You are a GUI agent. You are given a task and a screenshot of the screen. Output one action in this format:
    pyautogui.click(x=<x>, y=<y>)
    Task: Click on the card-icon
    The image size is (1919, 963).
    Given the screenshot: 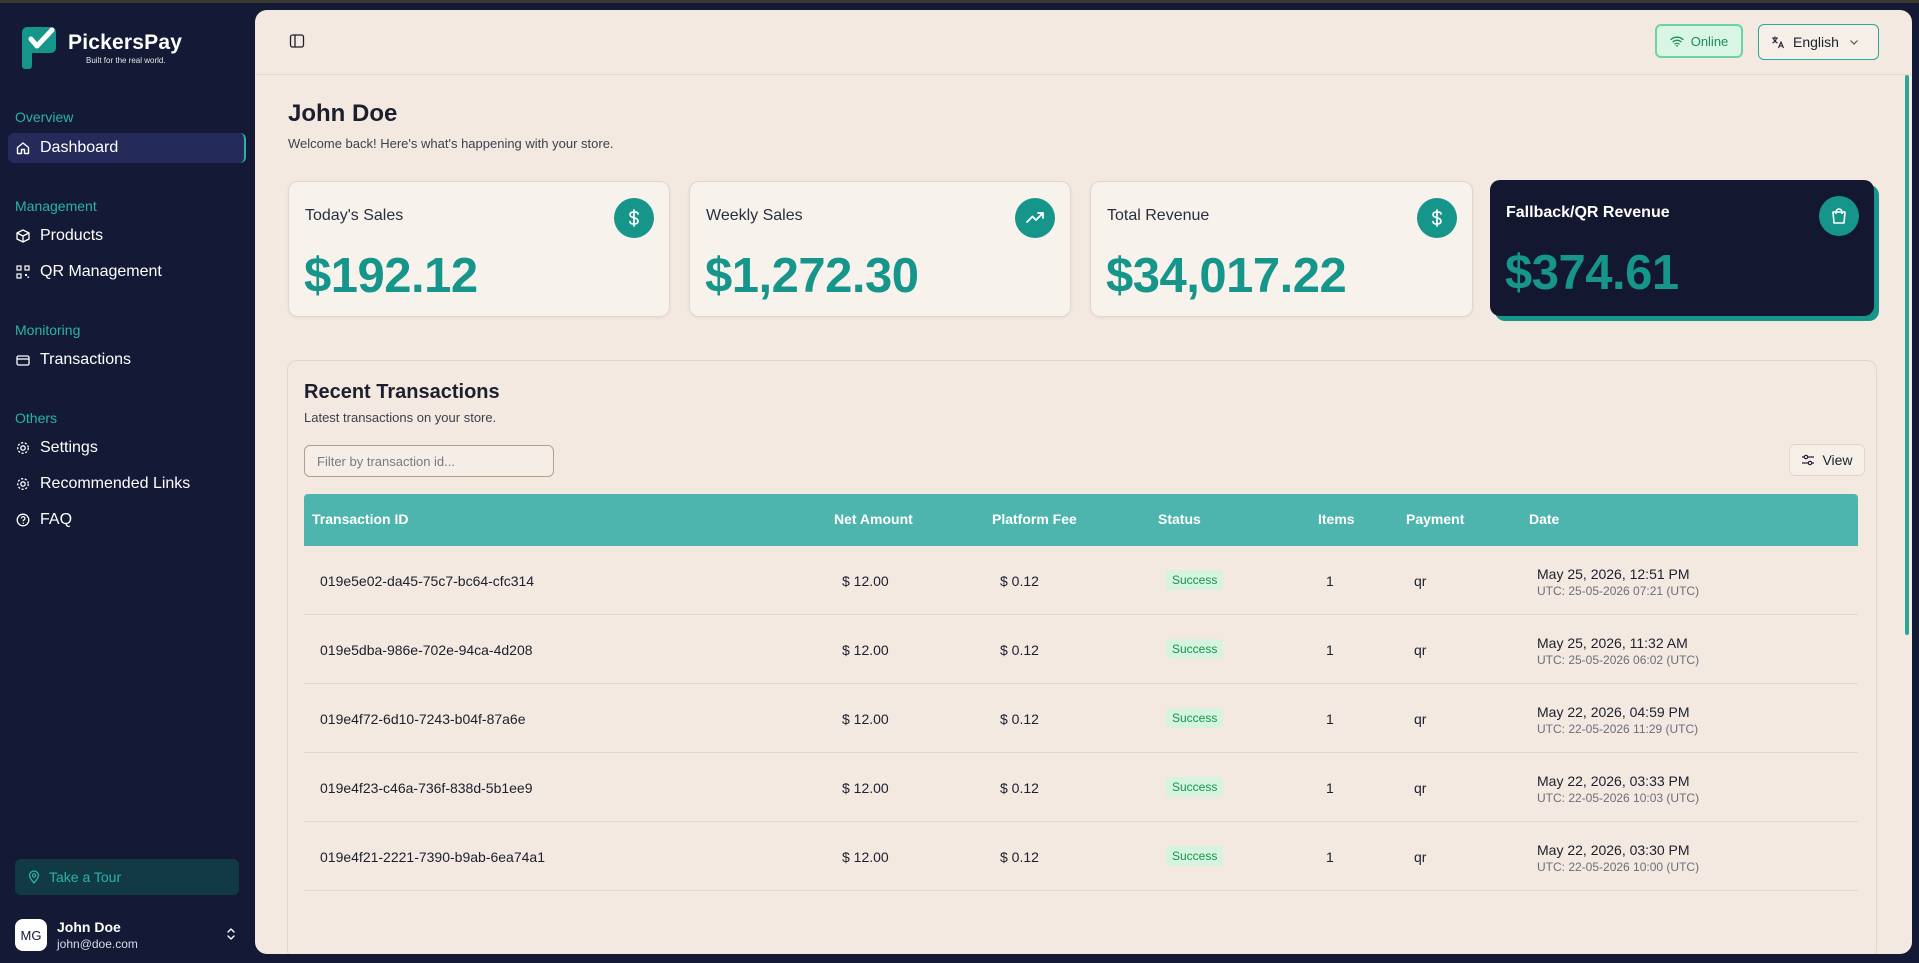 What is the action you would take?
    pyautogui.click(x=23, y=360)
    